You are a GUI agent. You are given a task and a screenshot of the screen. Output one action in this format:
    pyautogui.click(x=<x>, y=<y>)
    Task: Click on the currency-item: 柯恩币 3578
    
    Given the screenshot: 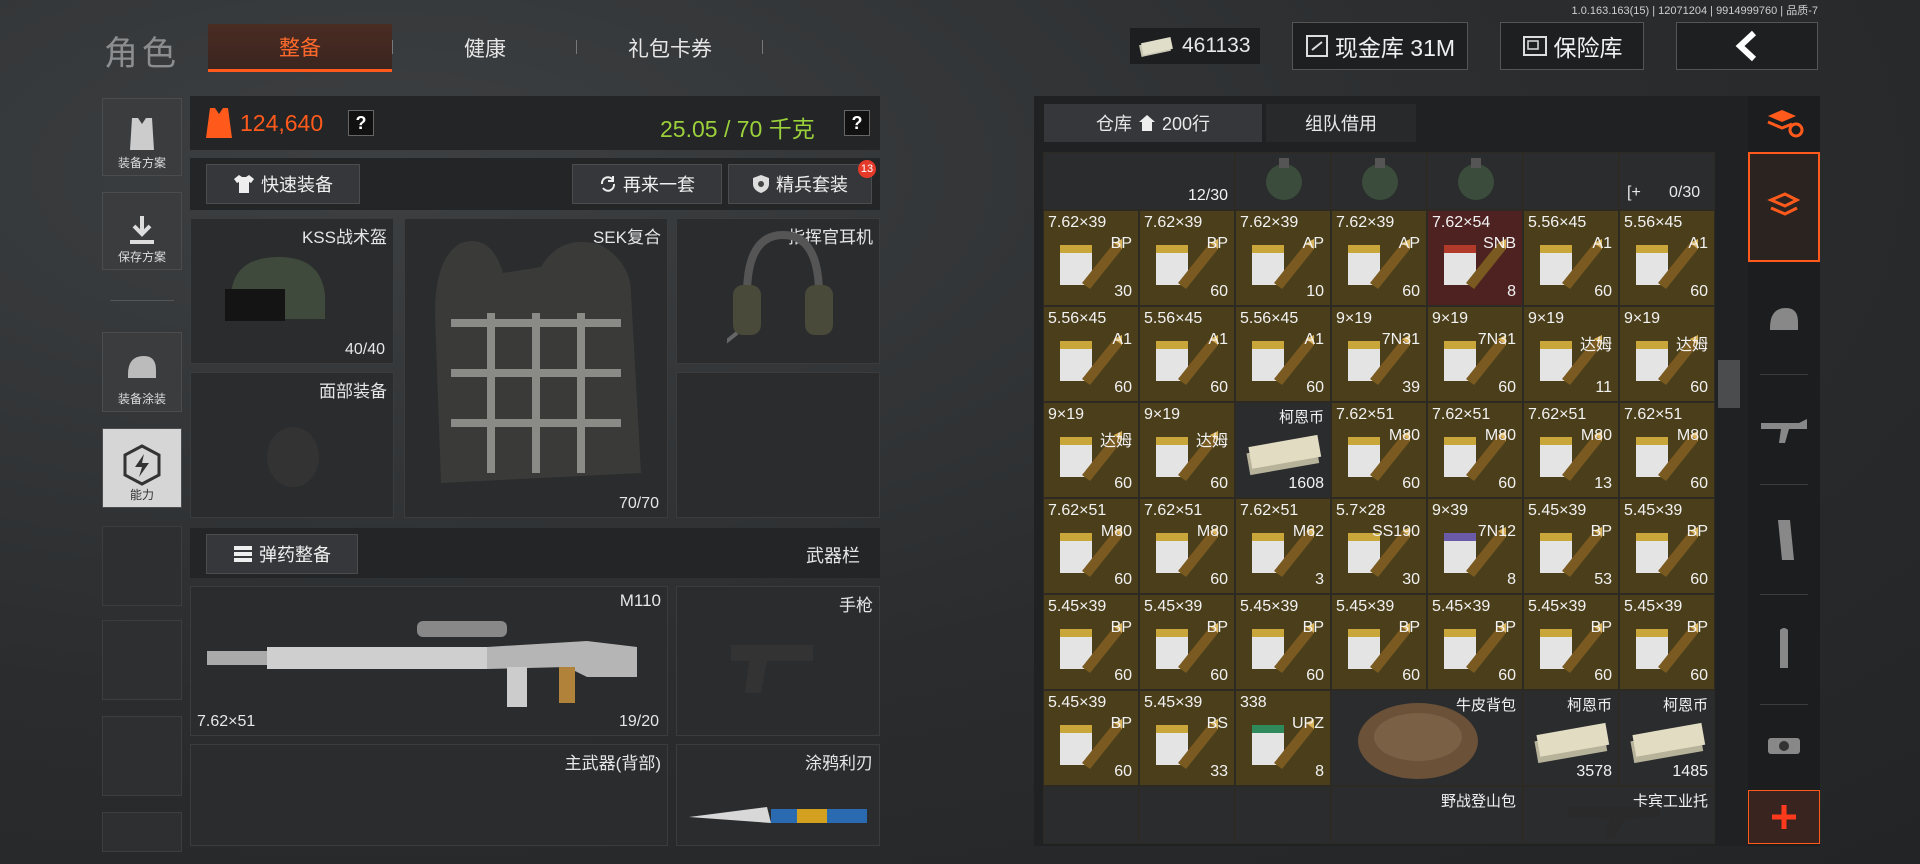 What is the action you would take?
    pyautogui.click(x=1571, y=738)
    